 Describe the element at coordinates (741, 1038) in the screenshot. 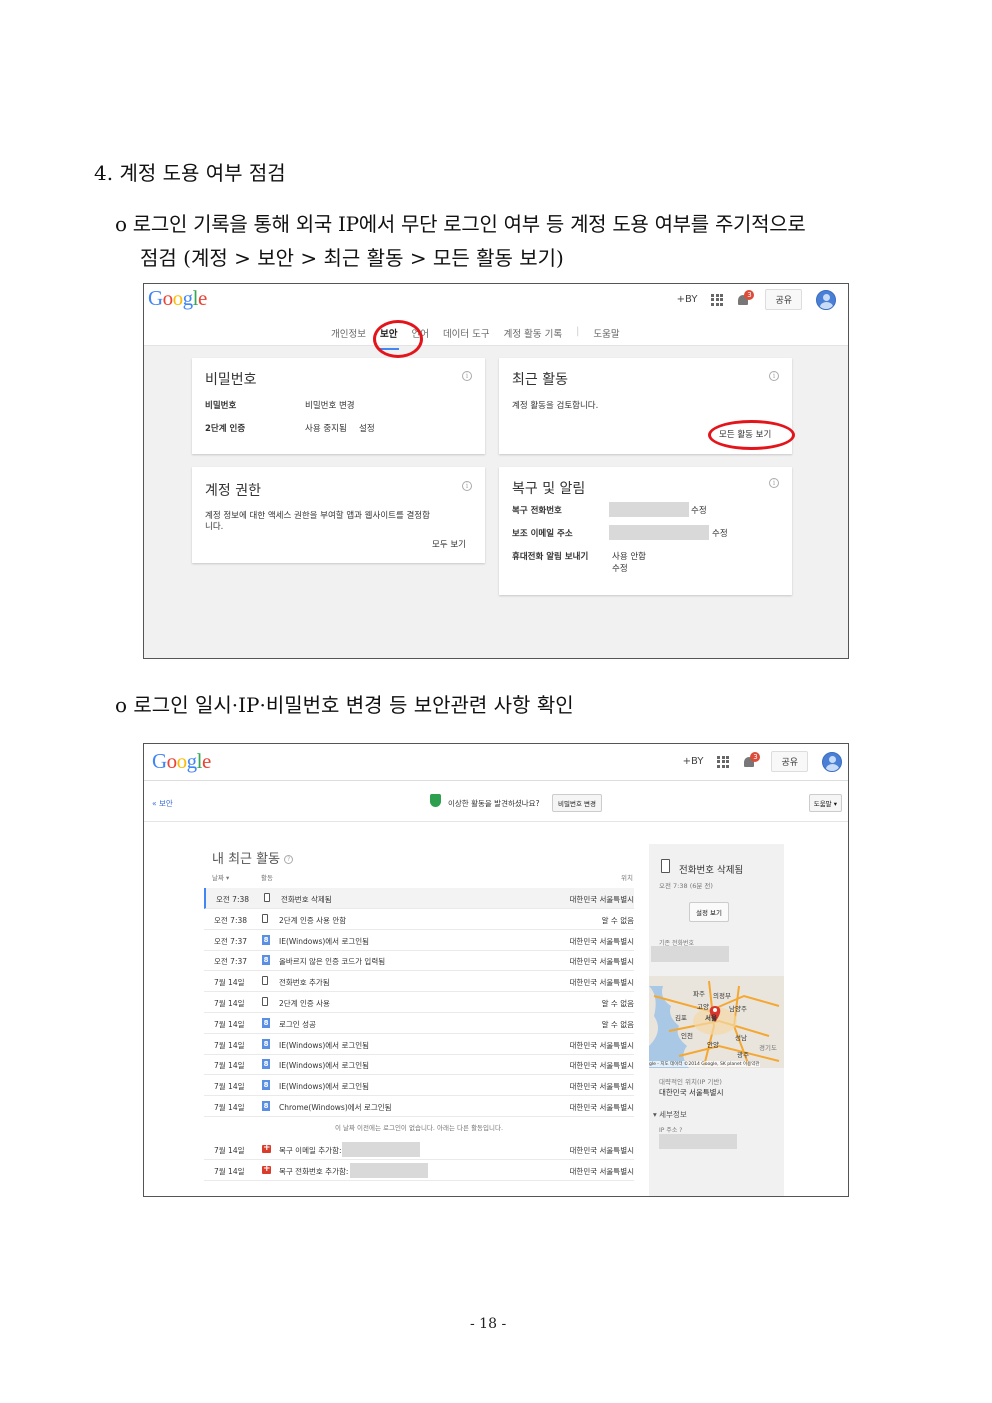

I see `map-label: 성남` at that location.